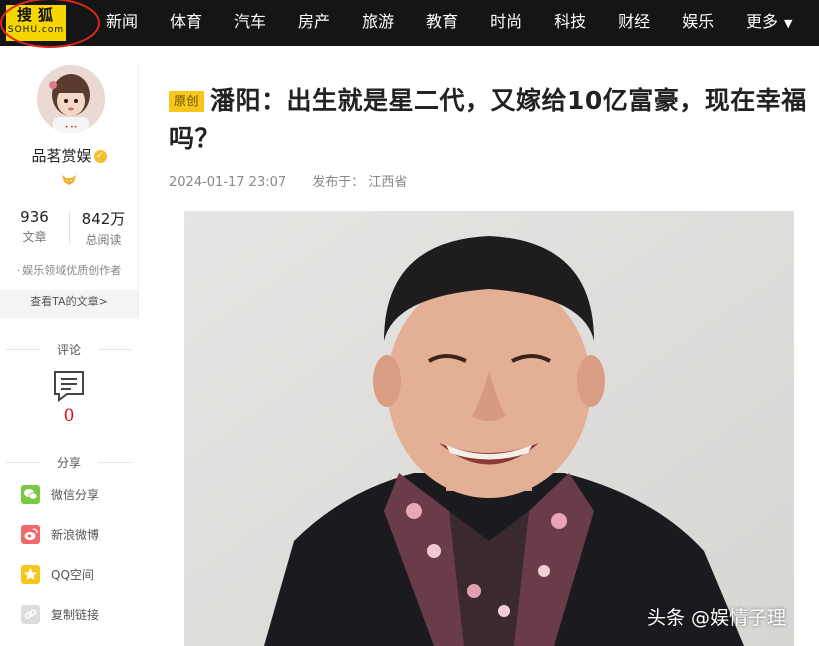 This screenshot has width=819, height=646. I want to click on author-name-text: 品茗赏娱, so click(61, 156).